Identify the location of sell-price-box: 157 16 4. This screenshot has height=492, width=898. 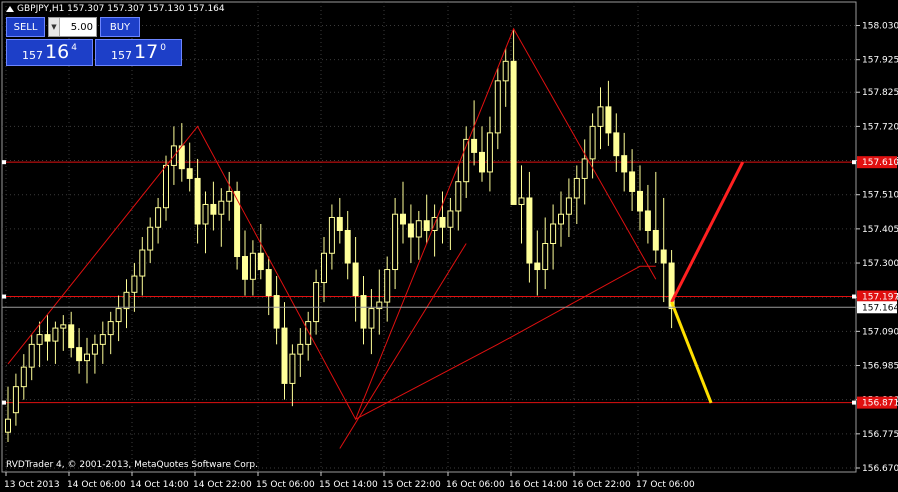
(49, 52).